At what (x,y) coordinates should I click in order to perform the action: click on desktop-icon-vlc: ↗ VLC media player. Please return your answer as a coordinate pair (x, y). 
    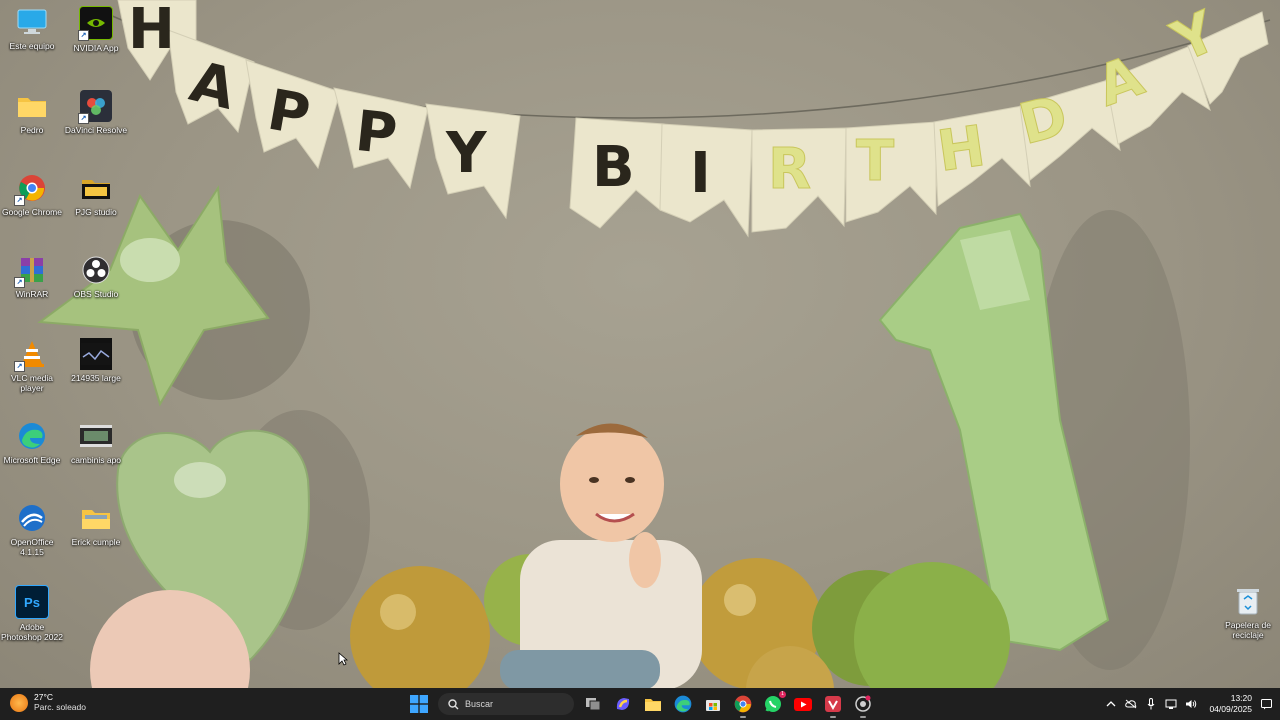
    Looking at the image, I should click on (32, 365).